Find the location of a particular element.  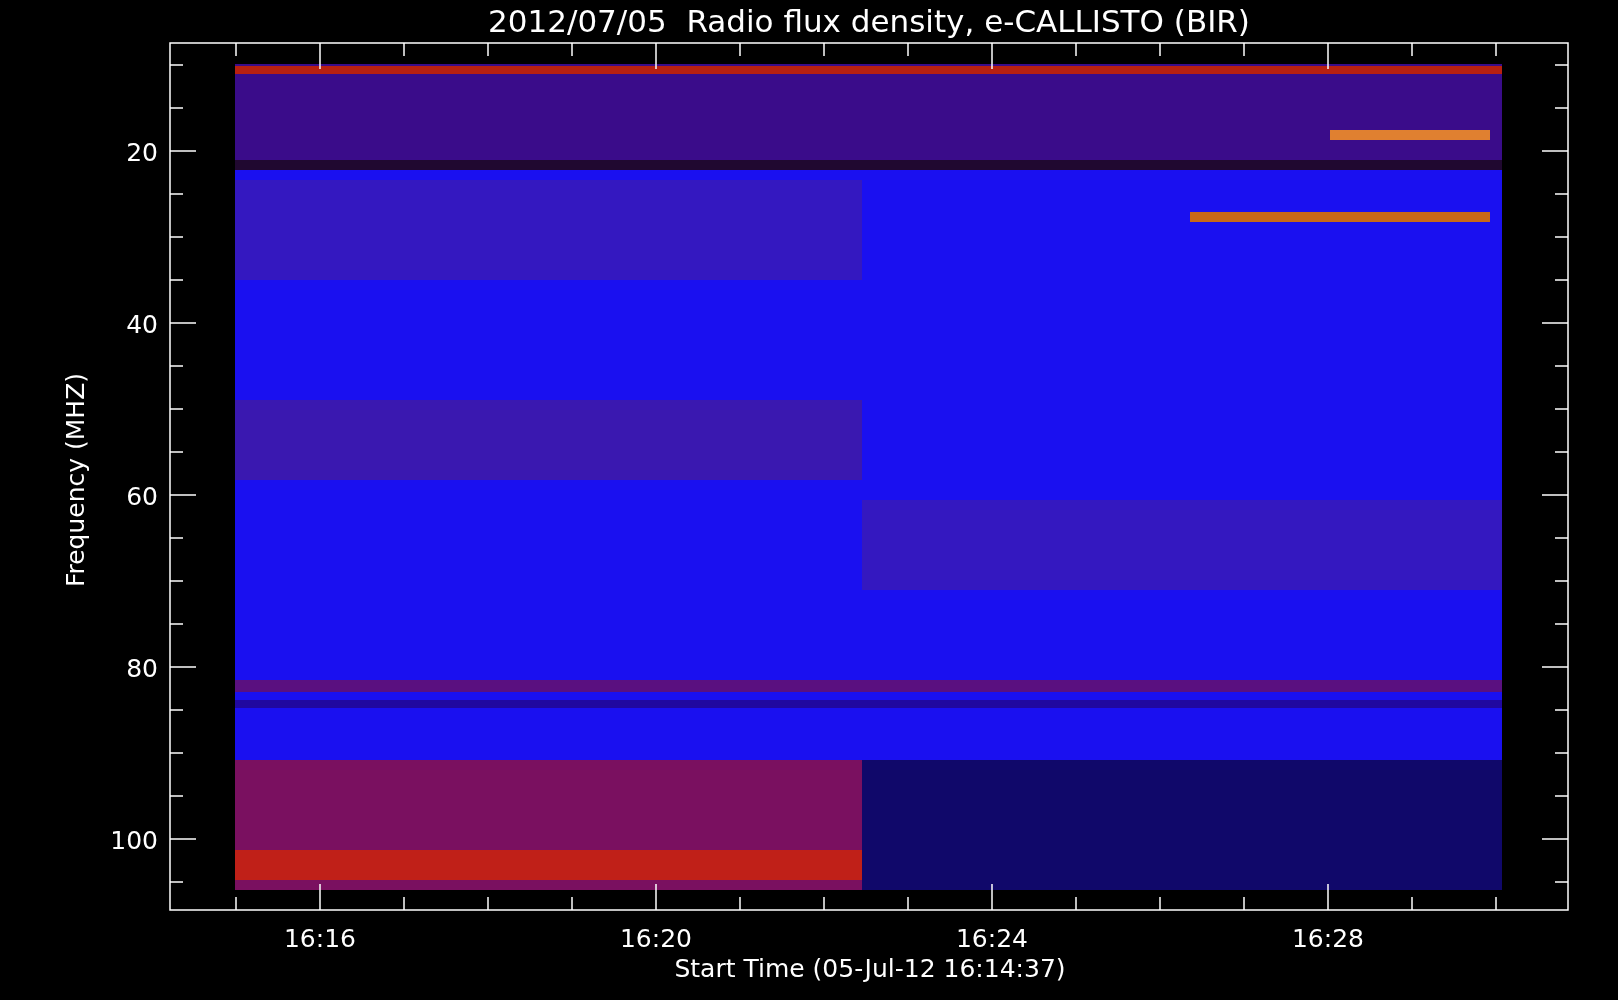

y-tick-label: 20 is located at coordinates (142, 152).